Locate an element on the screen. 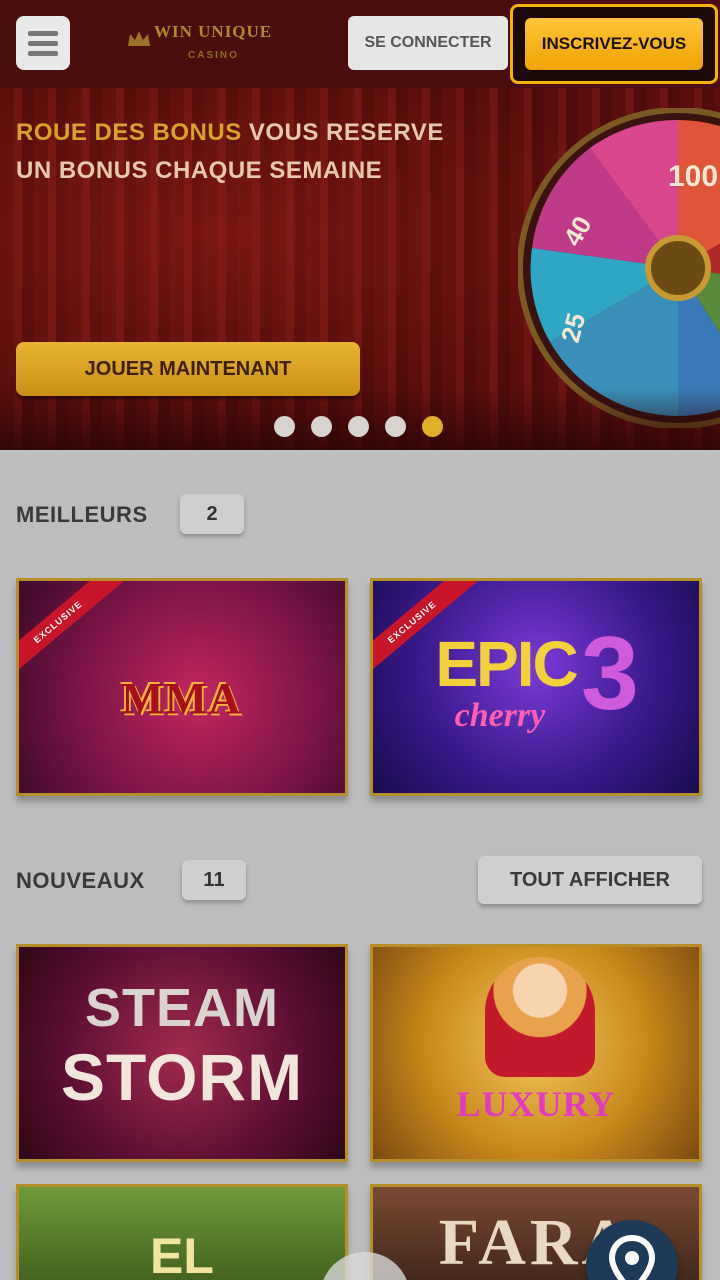 This screenshot has height=1280, width=720. carousel-dot-active is located at coordinates (432, 426).